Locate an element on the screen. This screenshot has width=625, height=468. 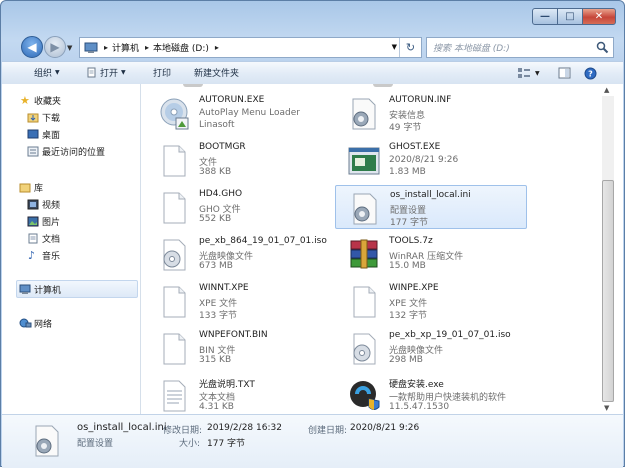
arrow-left-icon: ◀ is located at coordinates (32, 47).